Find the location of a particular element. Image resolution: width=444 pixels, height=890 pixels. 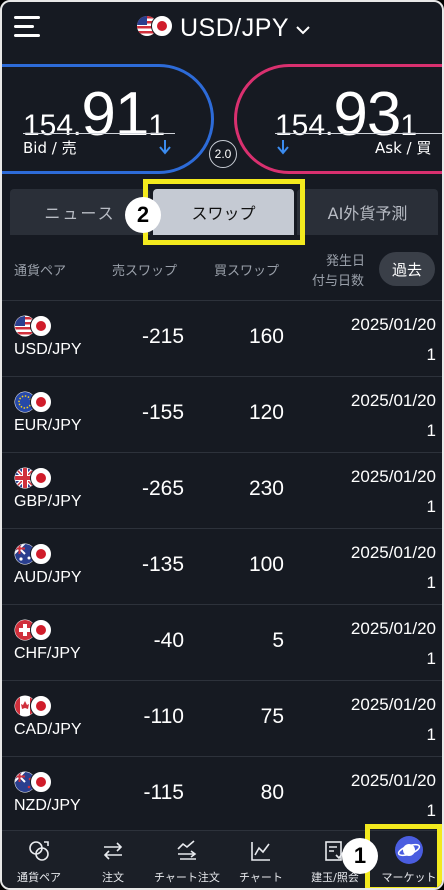

swap-row-gbp-jpy: GBP/JPY -265 230 2025/01/20 1 is located at coordinates (222, 490).